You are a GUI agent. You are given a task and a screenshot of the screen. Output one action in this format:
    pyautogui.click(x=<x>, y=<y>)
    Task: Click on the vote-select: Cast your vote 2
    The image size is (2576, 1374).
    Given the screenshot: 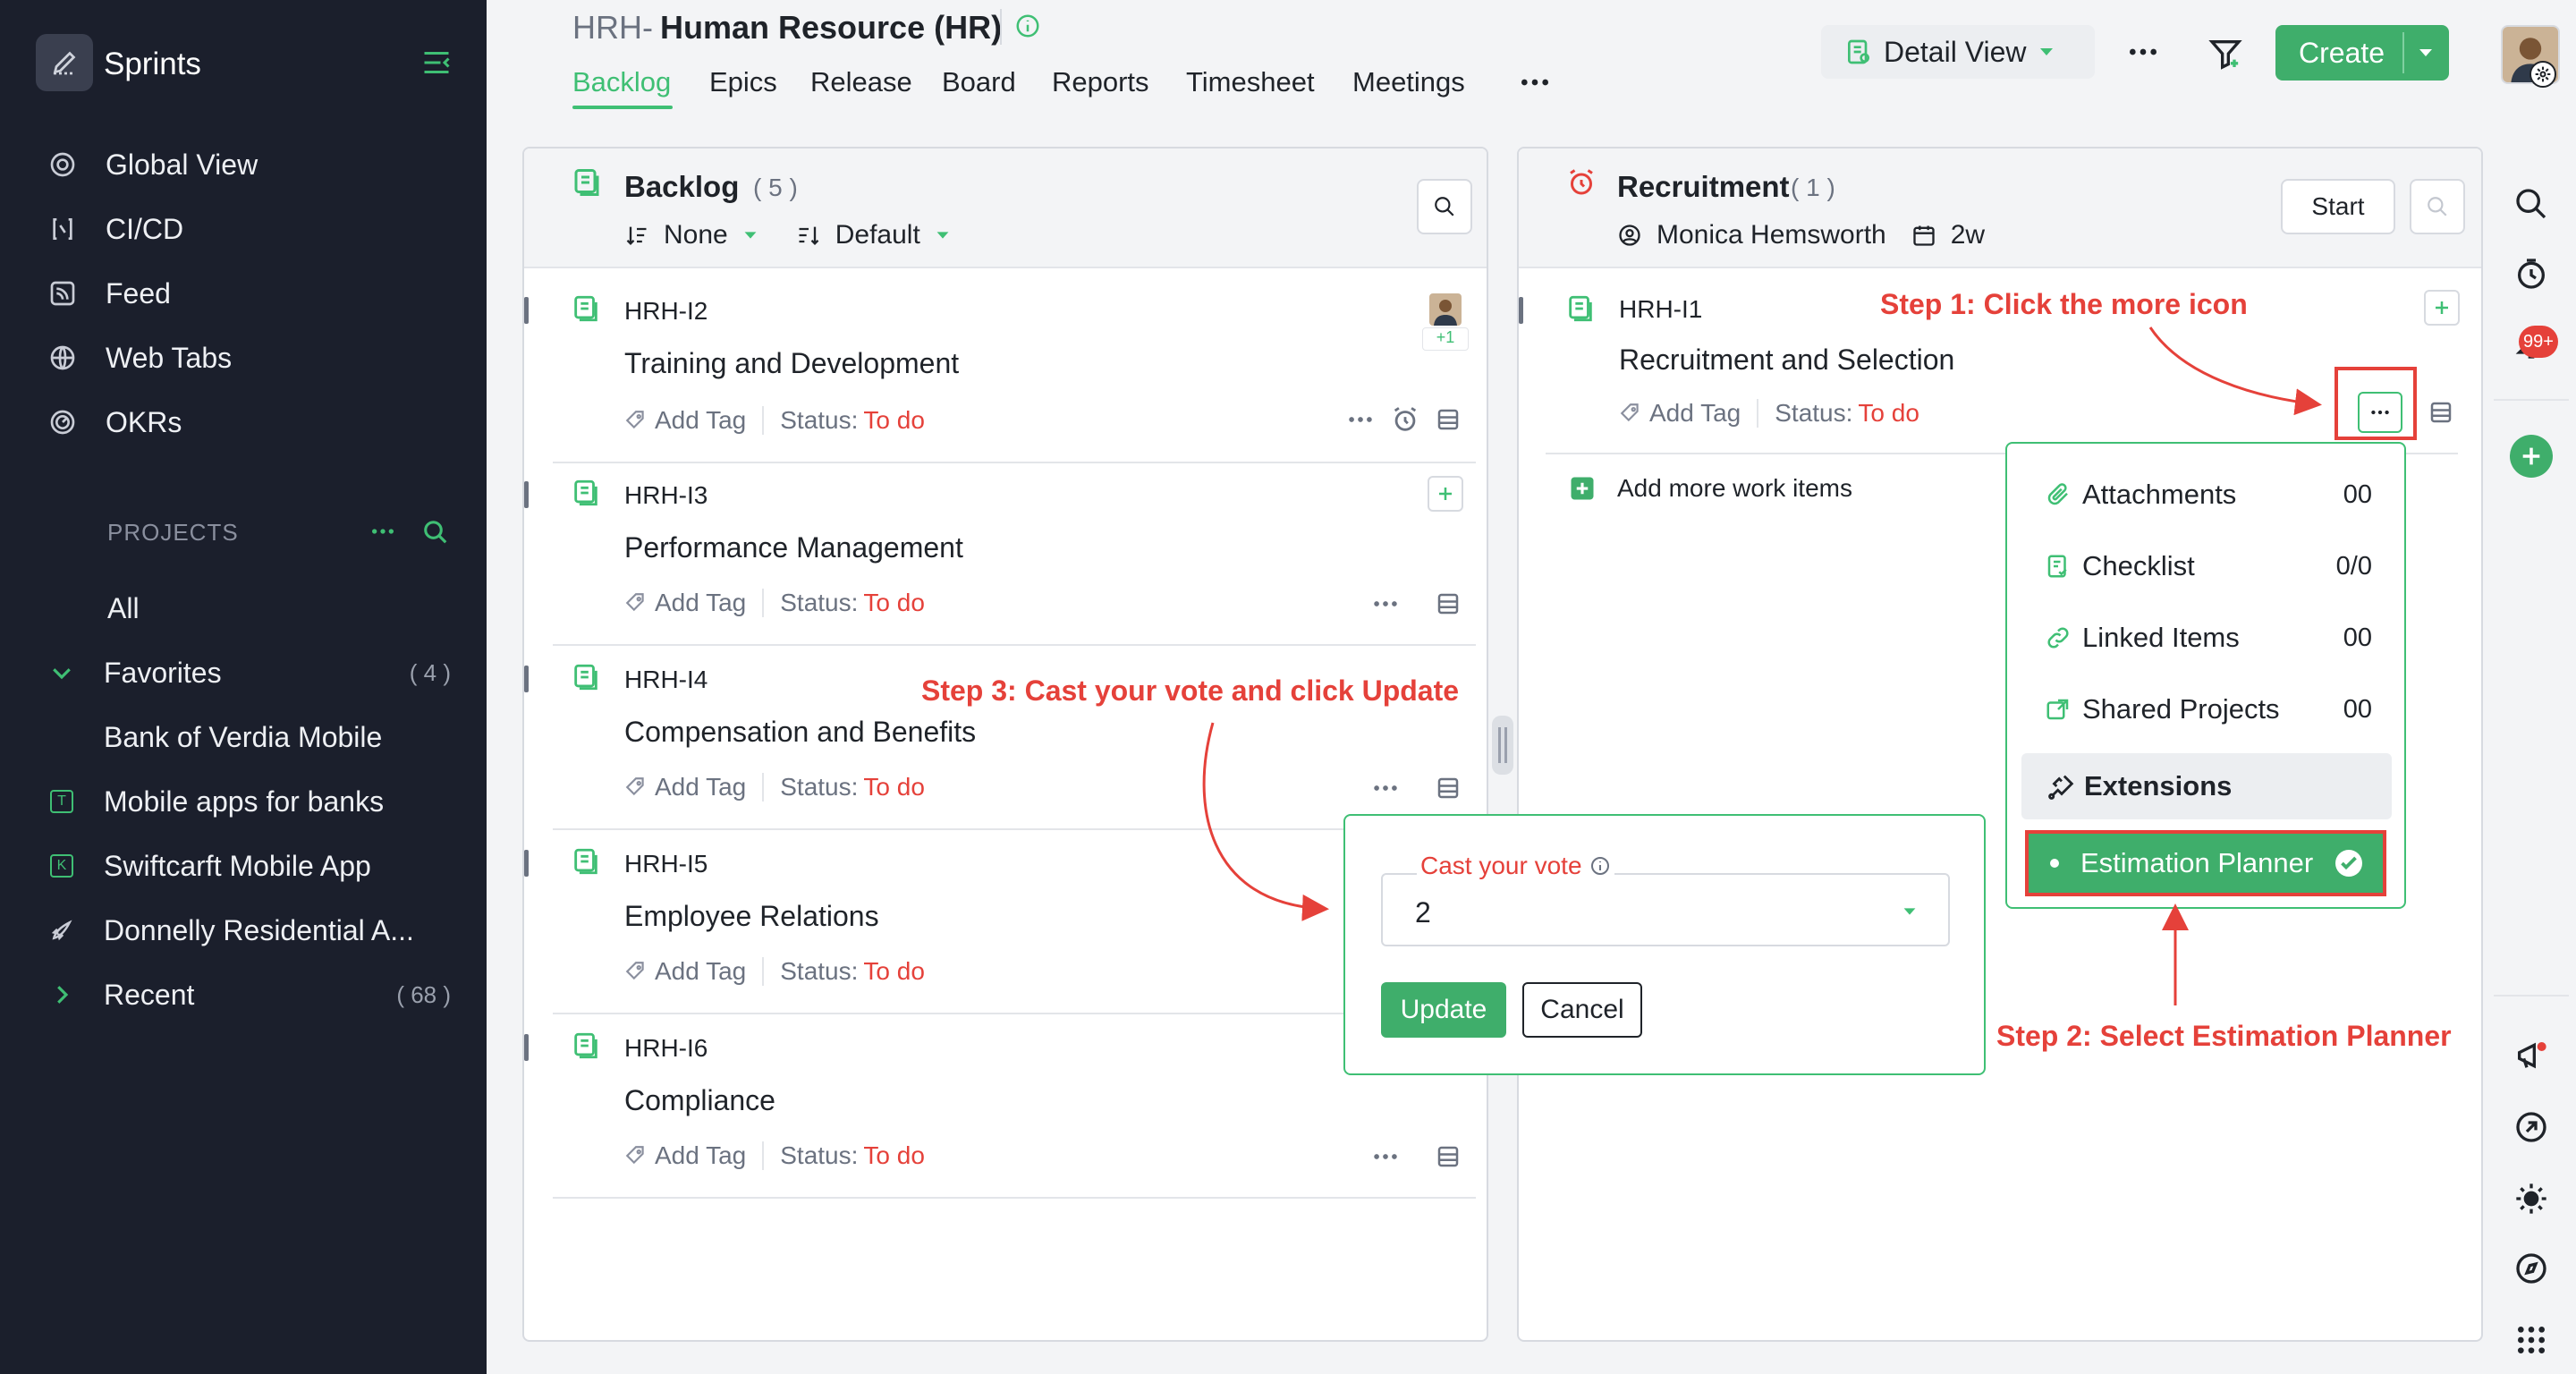 What is the action you would take?
    pyautogui.click(x=1665, y=899)
    